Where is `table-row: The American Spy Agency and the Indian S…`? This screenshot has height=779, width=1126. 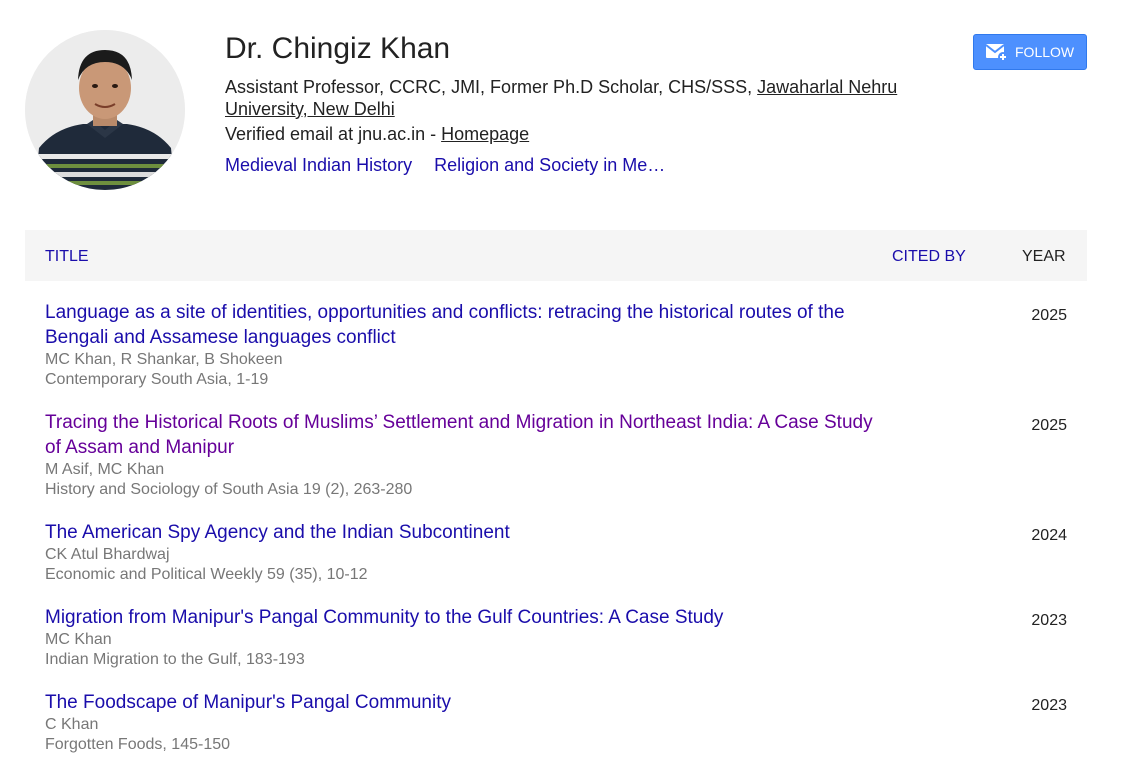 table-row: The American Spy Agency and the Indian S… is located at coordinates (556, 562).